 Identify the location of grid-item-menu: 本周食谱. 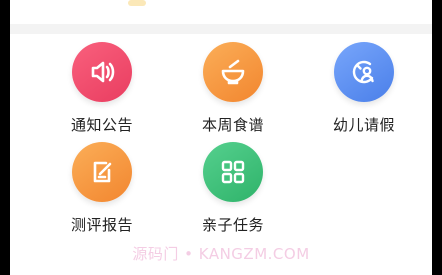
(233, 92).